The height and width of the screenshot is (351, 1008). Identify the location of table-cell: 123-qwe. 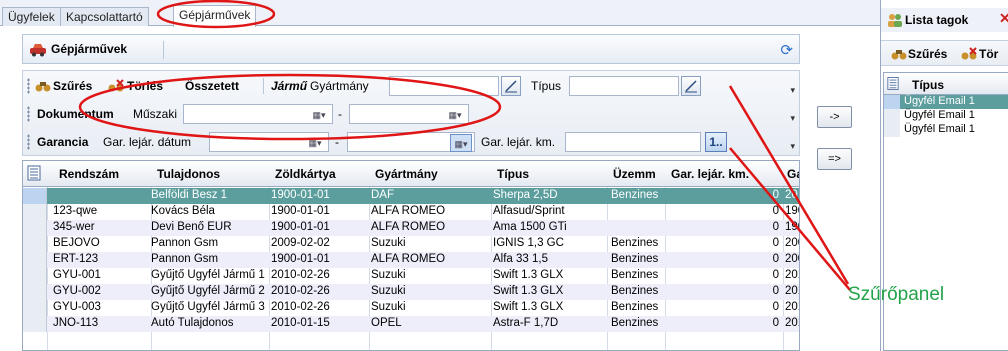
(75, 211).